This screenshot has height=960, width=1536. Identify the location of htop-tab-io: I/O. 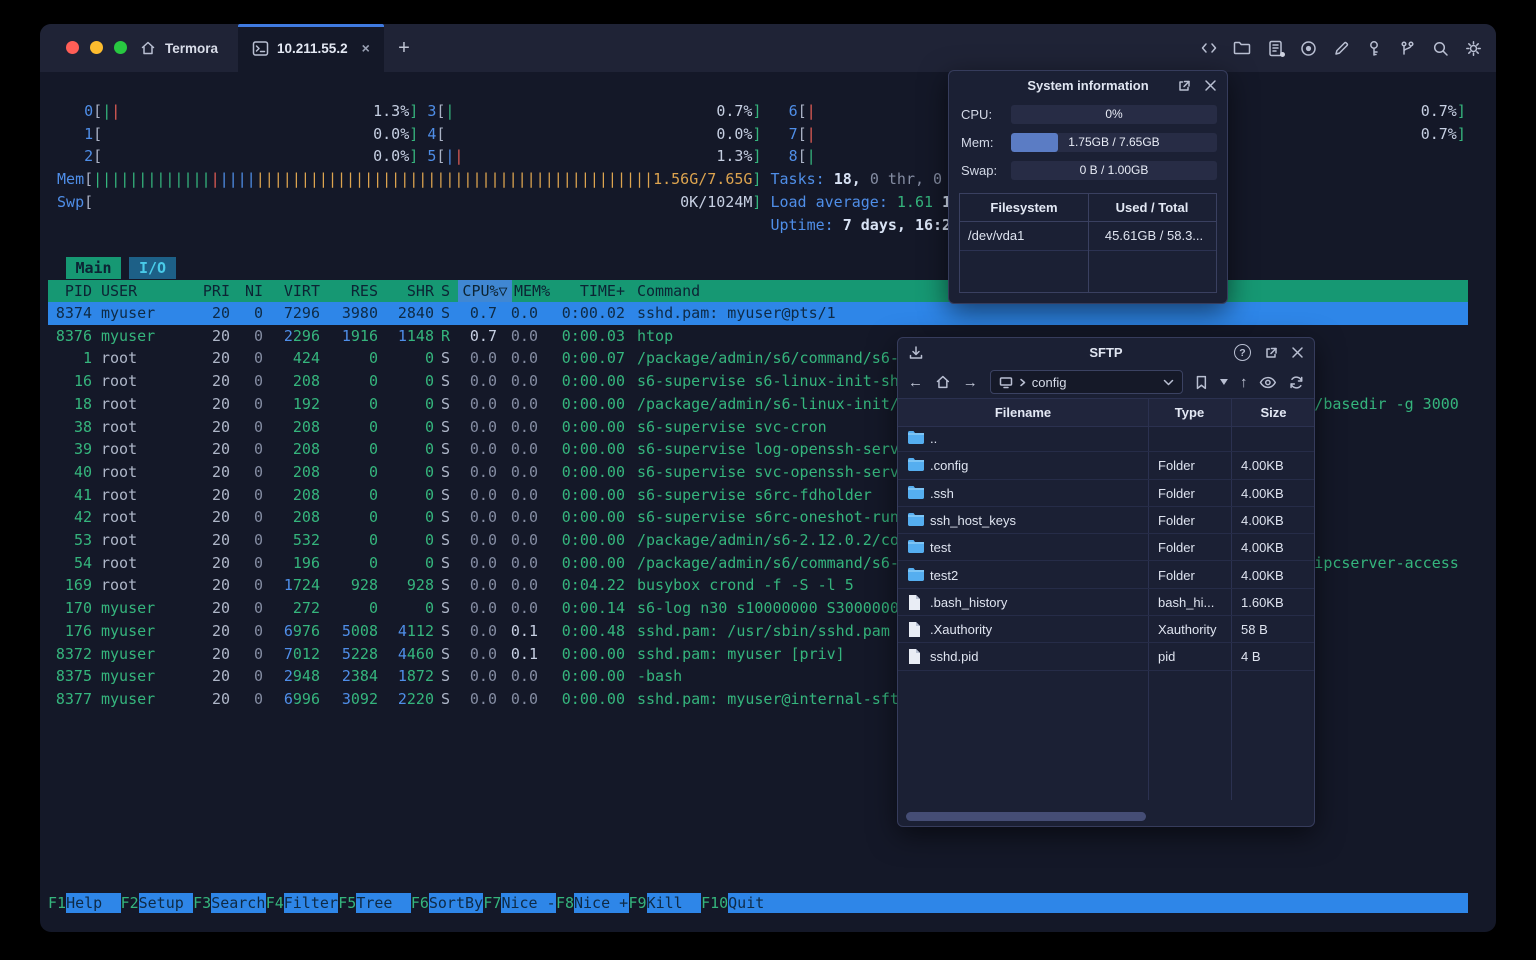
(152, 268).